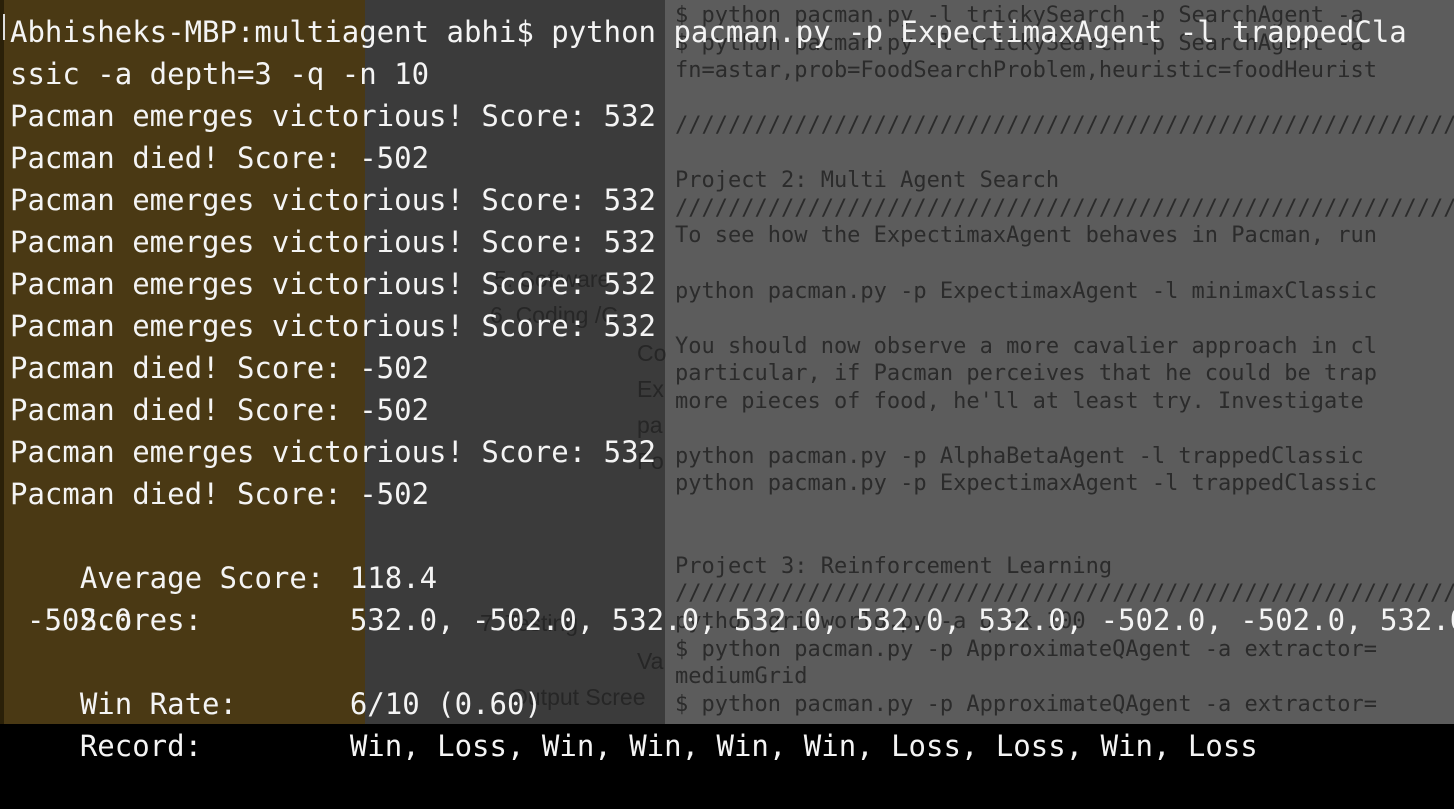 The width and height of the screenshot is (1454, 809). I want to click on win-rate-line: Win Rate: 6/10 (0.60), so click(276, 681).